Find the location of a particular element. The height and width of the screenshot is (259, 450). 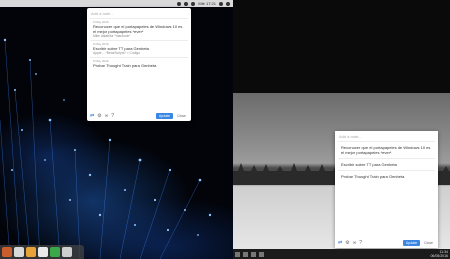

trash-icon is located at coordinates (67, 252).